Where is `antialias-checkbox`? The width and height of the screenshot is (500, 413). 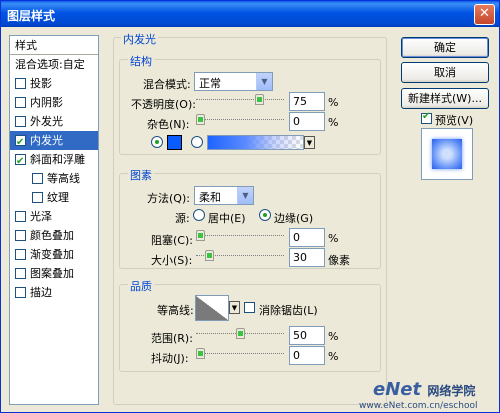 antialias-checkbox is located at coordinates (249, 307).